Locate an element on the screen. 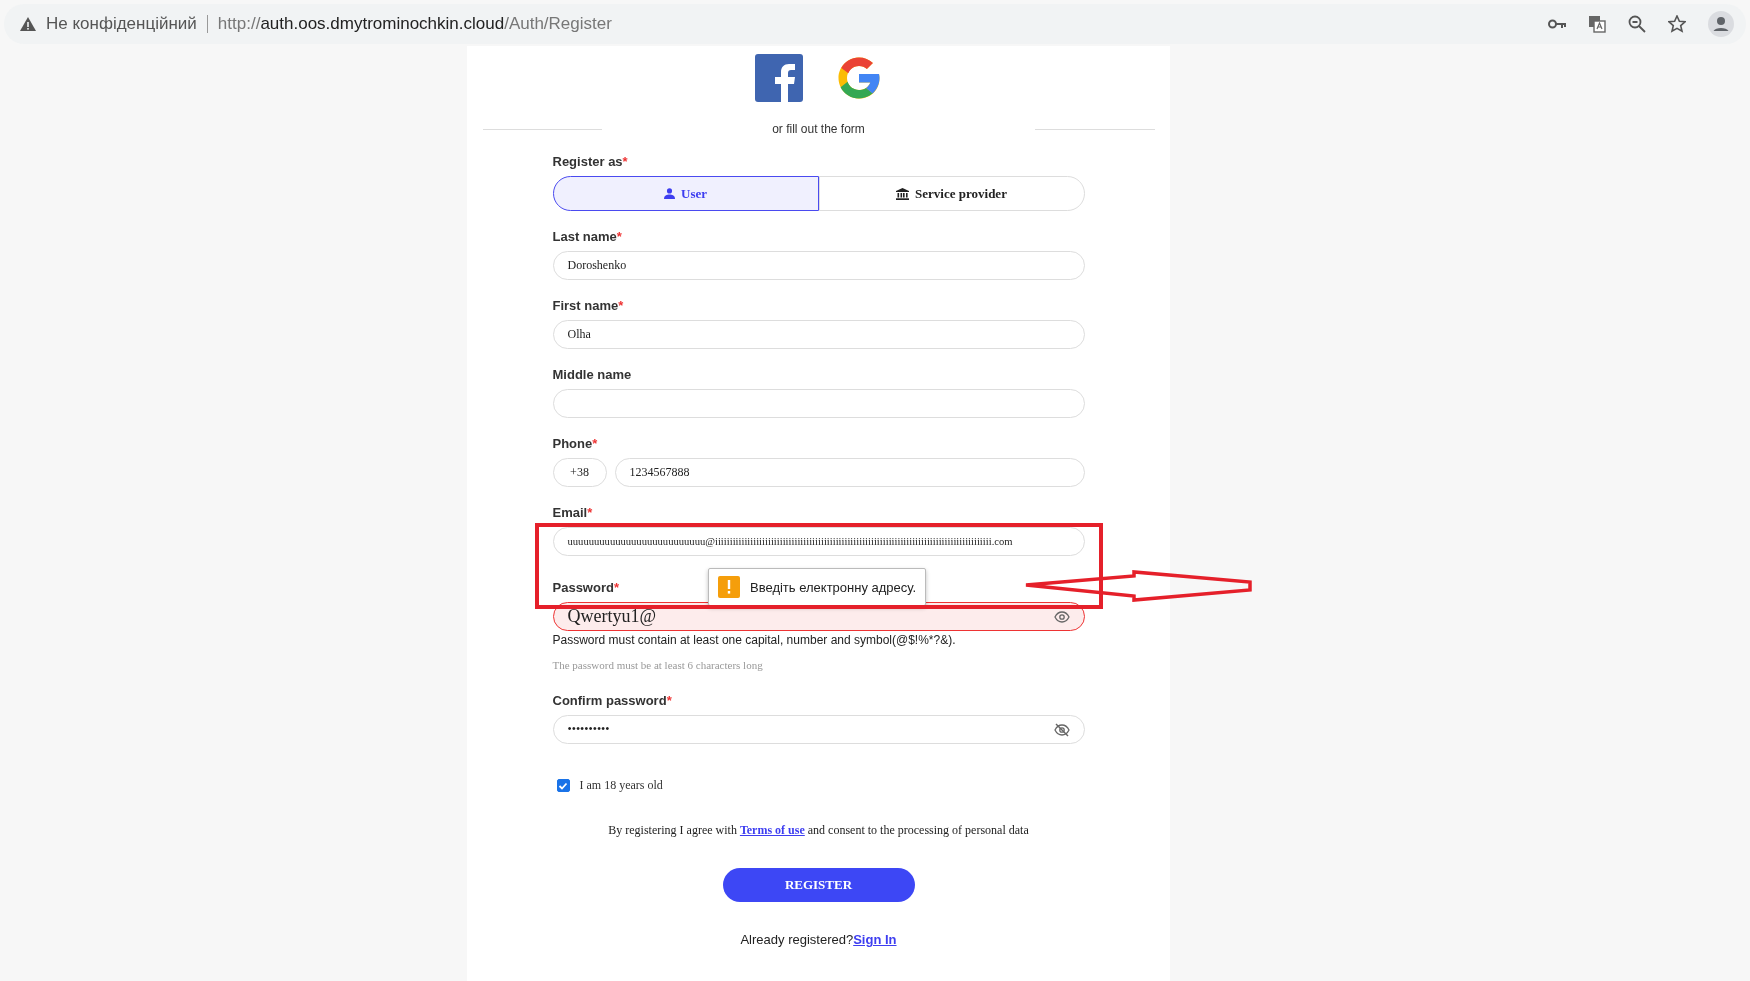 Image resolution: width=1750 pixels, height=981 pixels. country-code-field: +38 is located at coordinates (579, 472).